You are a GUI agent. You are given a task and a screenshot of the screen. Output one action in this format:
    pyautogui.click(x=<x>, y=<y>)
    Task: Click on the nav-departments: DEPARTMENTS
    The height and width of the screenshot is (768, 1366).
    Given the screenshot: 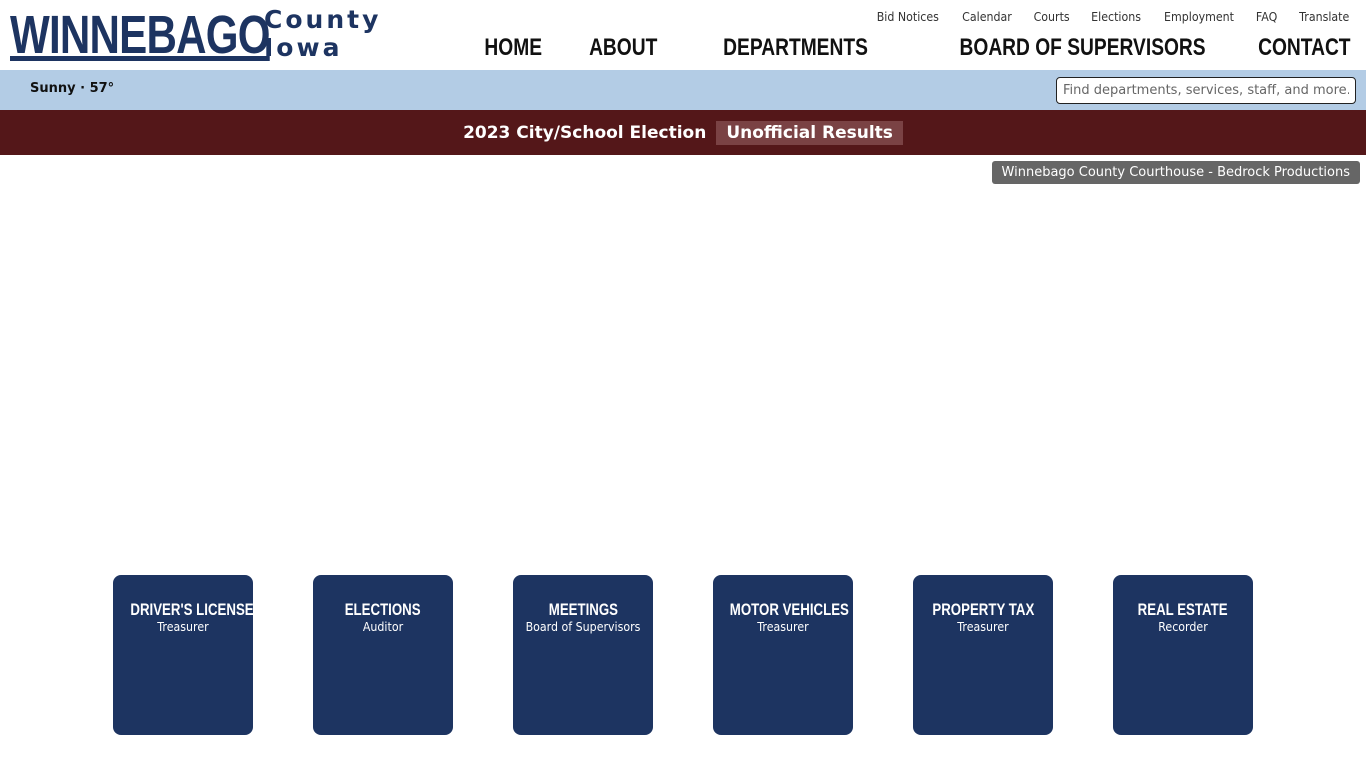 What is the action you would take?
    pyautogui.click(x=795, y=48)
    